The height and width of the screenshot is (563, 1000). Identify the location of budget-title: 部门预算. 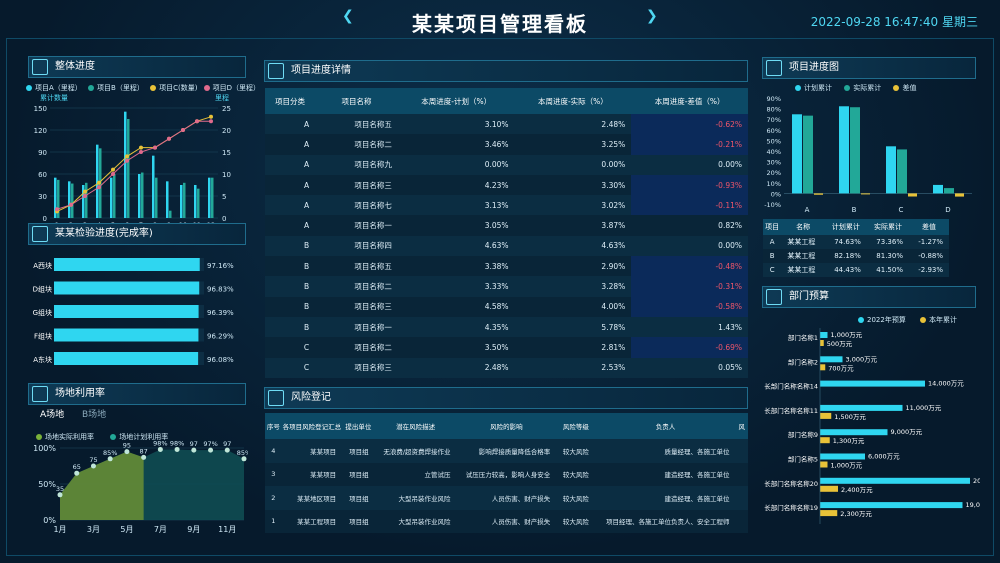
(809, 296).